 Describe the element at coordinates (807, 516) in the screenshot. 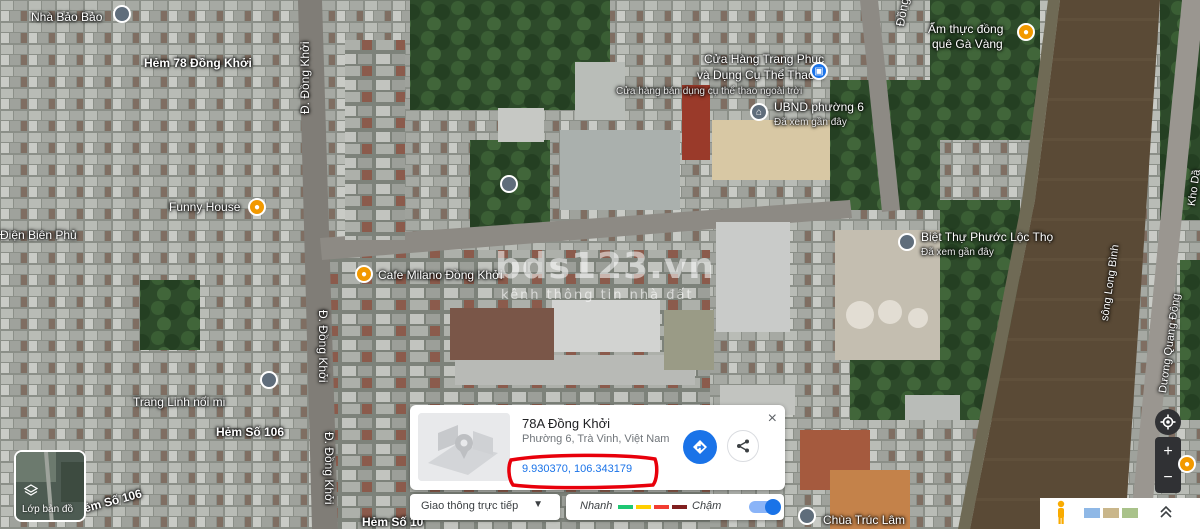

I see `temple-pin-icon` at that location.